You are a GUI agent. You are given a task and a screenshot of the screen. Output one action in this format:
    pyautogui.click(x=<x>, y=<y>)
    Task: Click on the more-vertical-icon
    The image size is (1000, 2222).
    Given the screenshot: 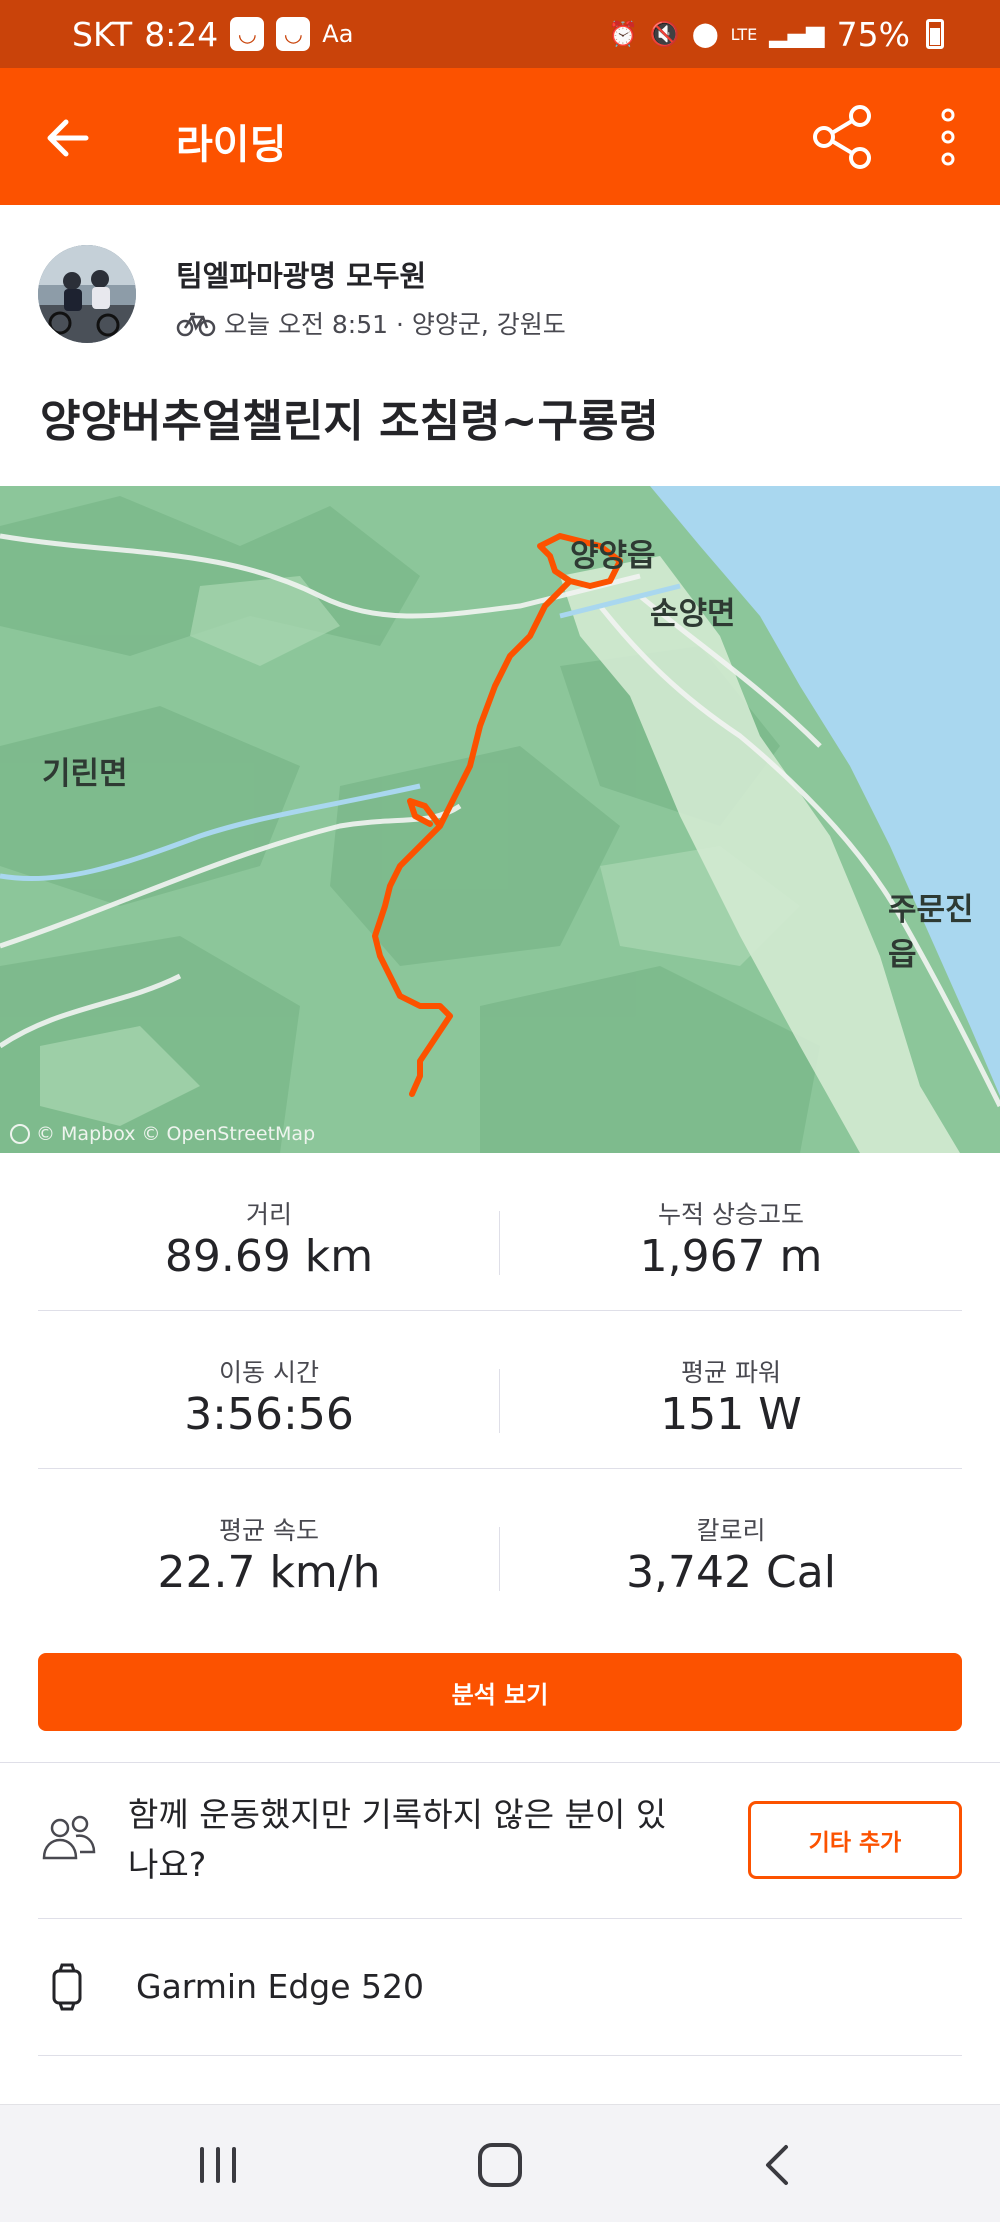 What is the action you would take?
    pyautogui.click(x=948, y=137)
    